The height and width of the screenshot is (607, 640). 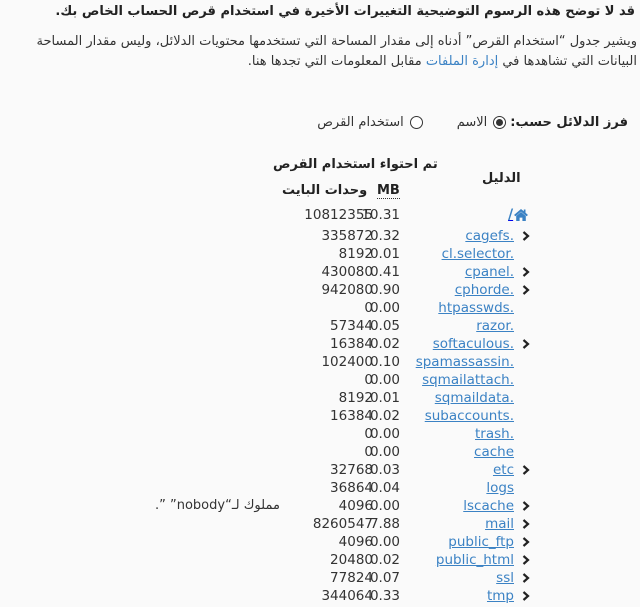 I want to click on directory-row: 335872 0.32 cagefs., so click(x=320, y=236).